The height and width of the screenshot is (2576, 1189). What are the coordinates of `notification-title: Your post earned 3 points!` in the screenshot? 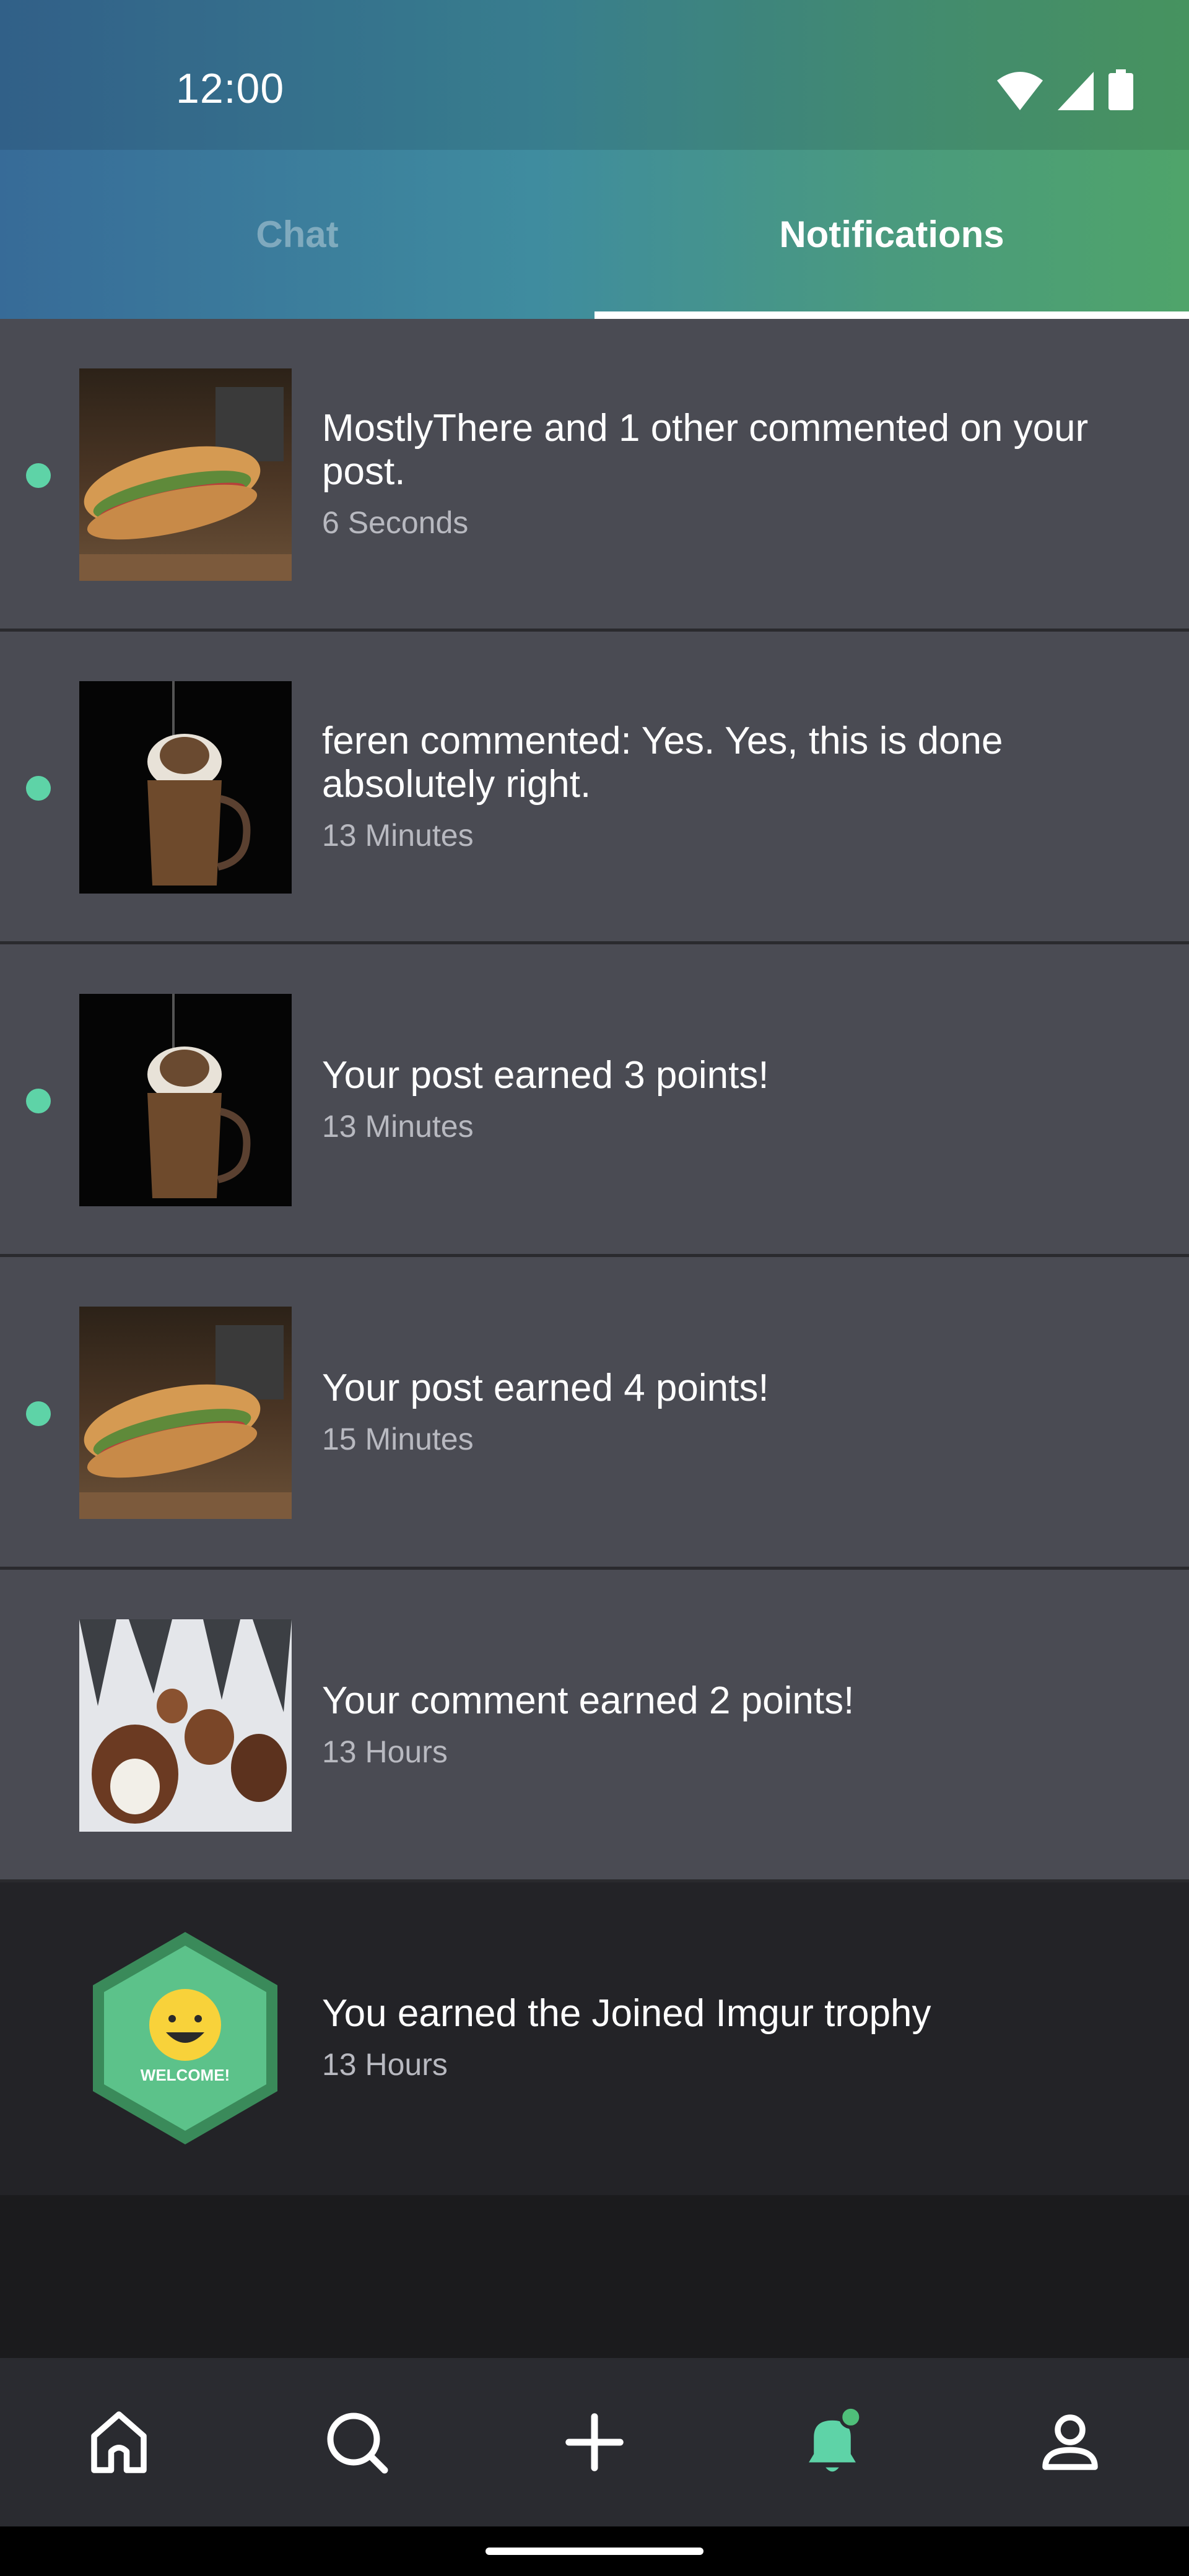 It's located at (545, 1075).